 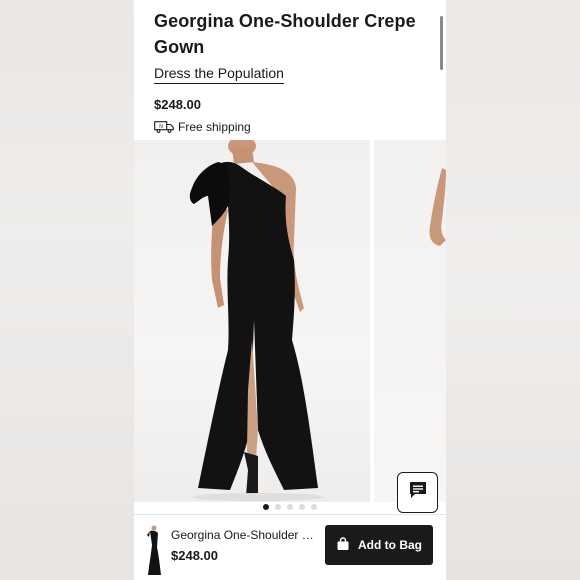 I want to click on product-price: $248.00, so click(x=177, y=104).